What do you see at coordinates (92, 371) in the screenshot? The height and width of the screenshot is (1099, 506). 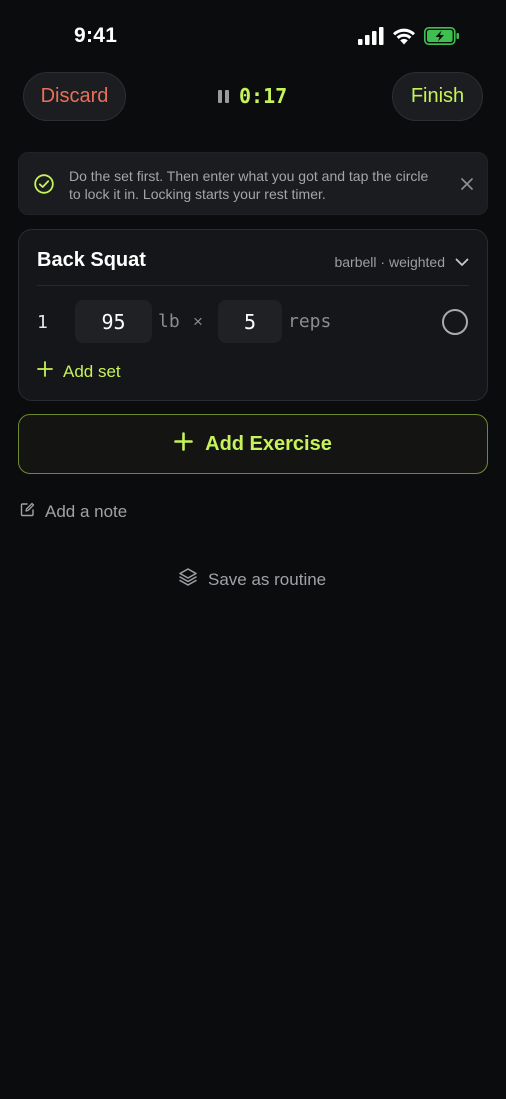 I see `add-set-label: Add set` at bounding box center [92, 371].